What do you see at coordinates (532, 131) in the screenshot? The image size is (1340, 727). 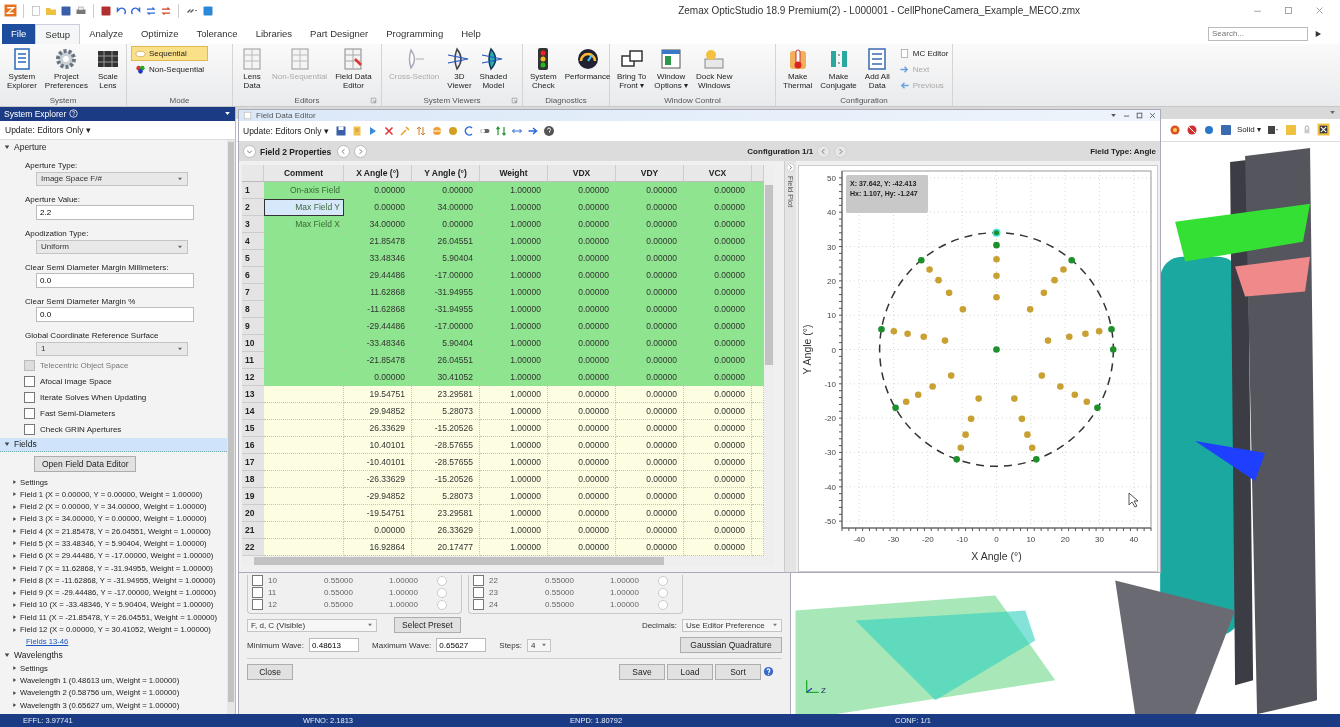 I see `arrow-icon` at bounding box center [532, 131].